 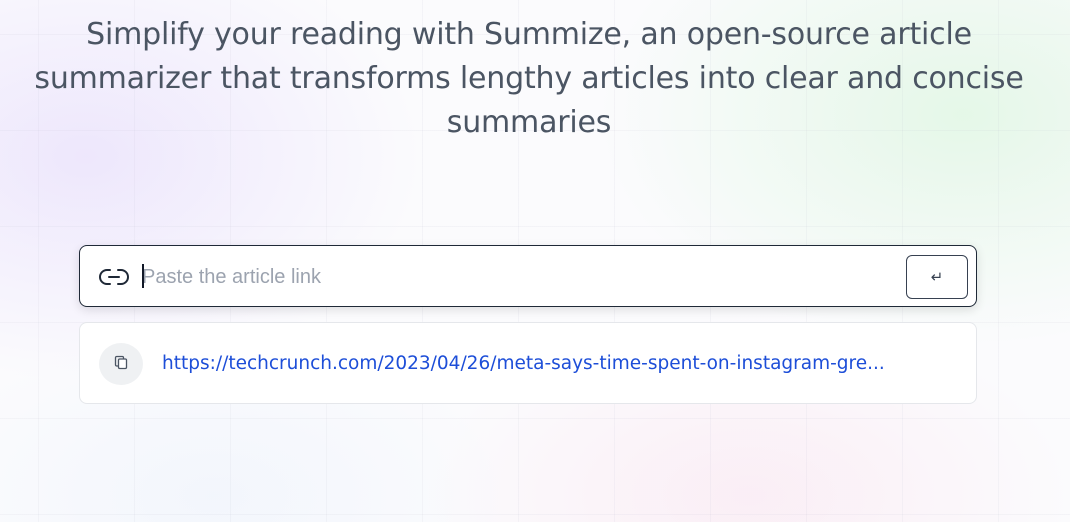 I want to click on link-icon, so click(x=114, y=277).